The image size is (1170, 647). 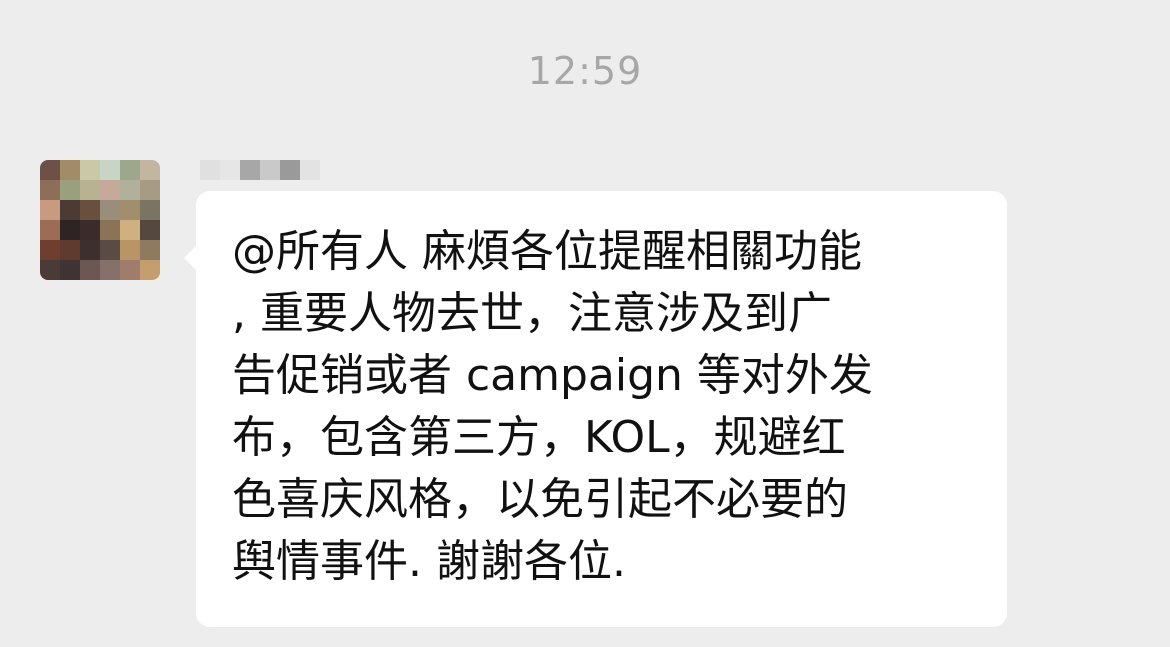 What do you see at coordinates (552, 375) in the screenshot?
I see `message-line: 告促销或者 campaign 等对外发` at bounding box center [552, 375].